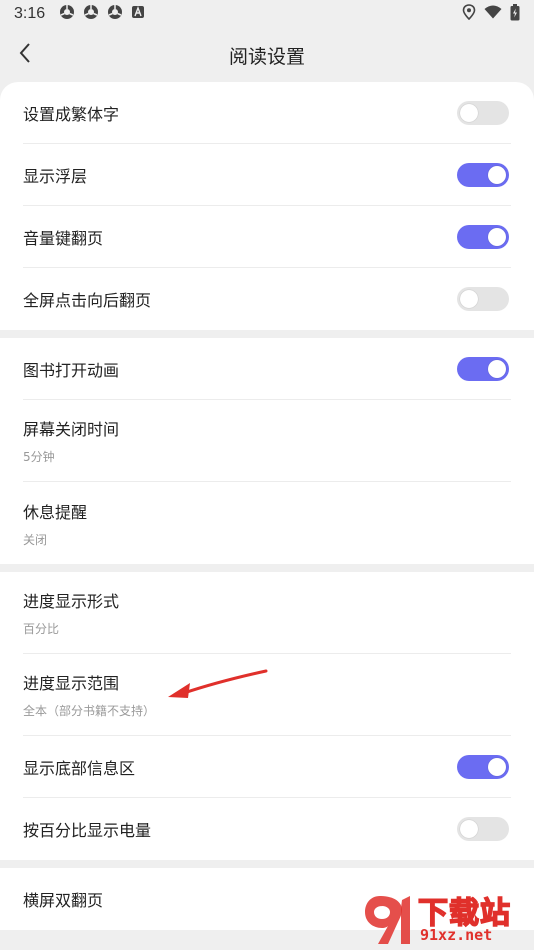 The width and height of the screenshot is (534, 950). I want to click on setting-fullscreen-tap-forward: 全屏点击向后翻页, so click(267, 299).